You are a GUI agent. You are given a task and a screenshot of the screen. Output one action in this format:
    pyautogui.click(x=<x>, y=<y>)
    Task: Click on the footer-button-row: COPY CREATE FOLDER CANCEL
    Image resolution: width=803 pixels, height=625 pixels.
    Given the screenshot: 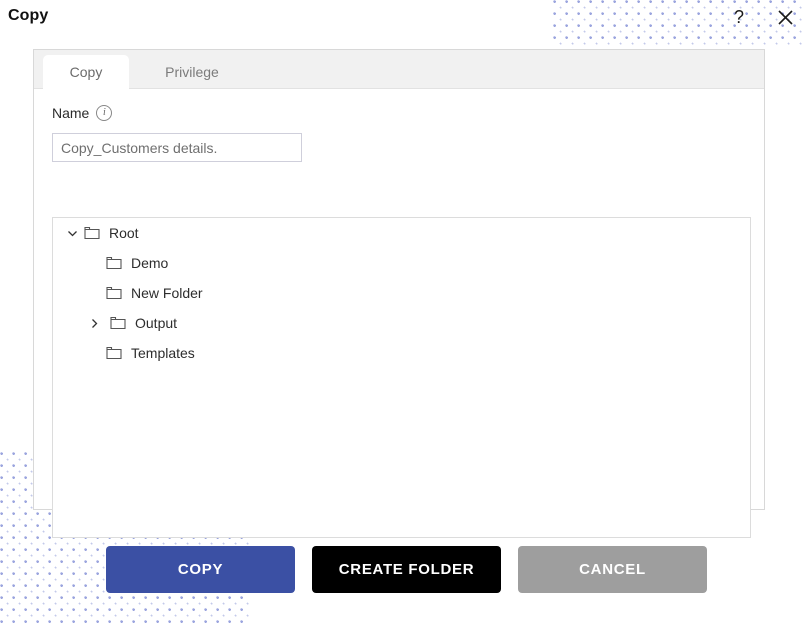 What is the action you would take?
    pyautogui.click(x=406, y=569)
    